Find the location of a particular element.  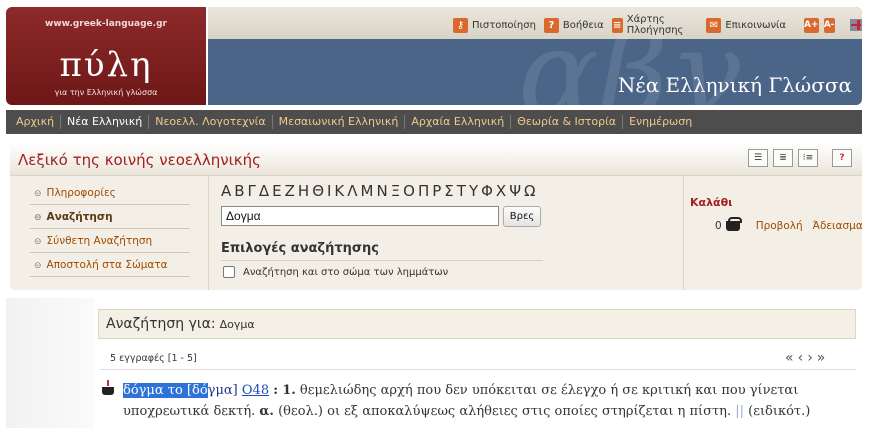

toplink-certification: ⚷ Πιστοποίηση is located at coordinates (494, 25).